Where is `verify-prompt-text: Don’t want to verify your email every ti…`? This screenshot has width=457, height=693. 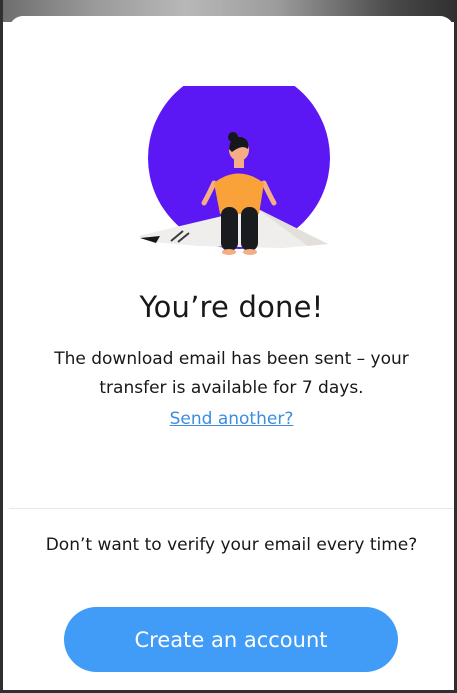 verify-prompt-text: Don’t want to verify your email every ti… is located at coordinates (231, 545).